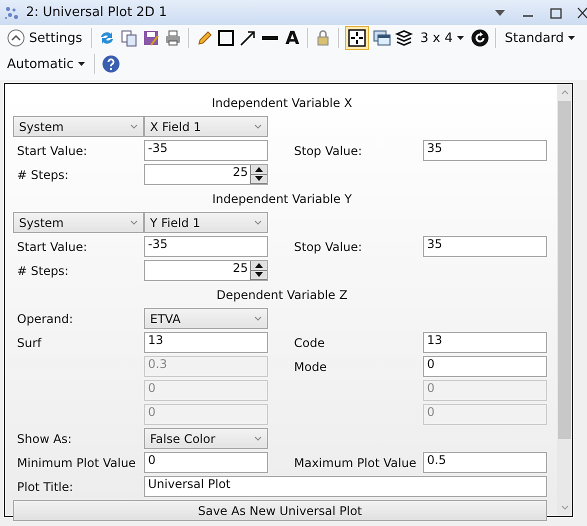  Describe the element at coordinates (404, 38) in the screenshot. I see `layers-icon` at that location.